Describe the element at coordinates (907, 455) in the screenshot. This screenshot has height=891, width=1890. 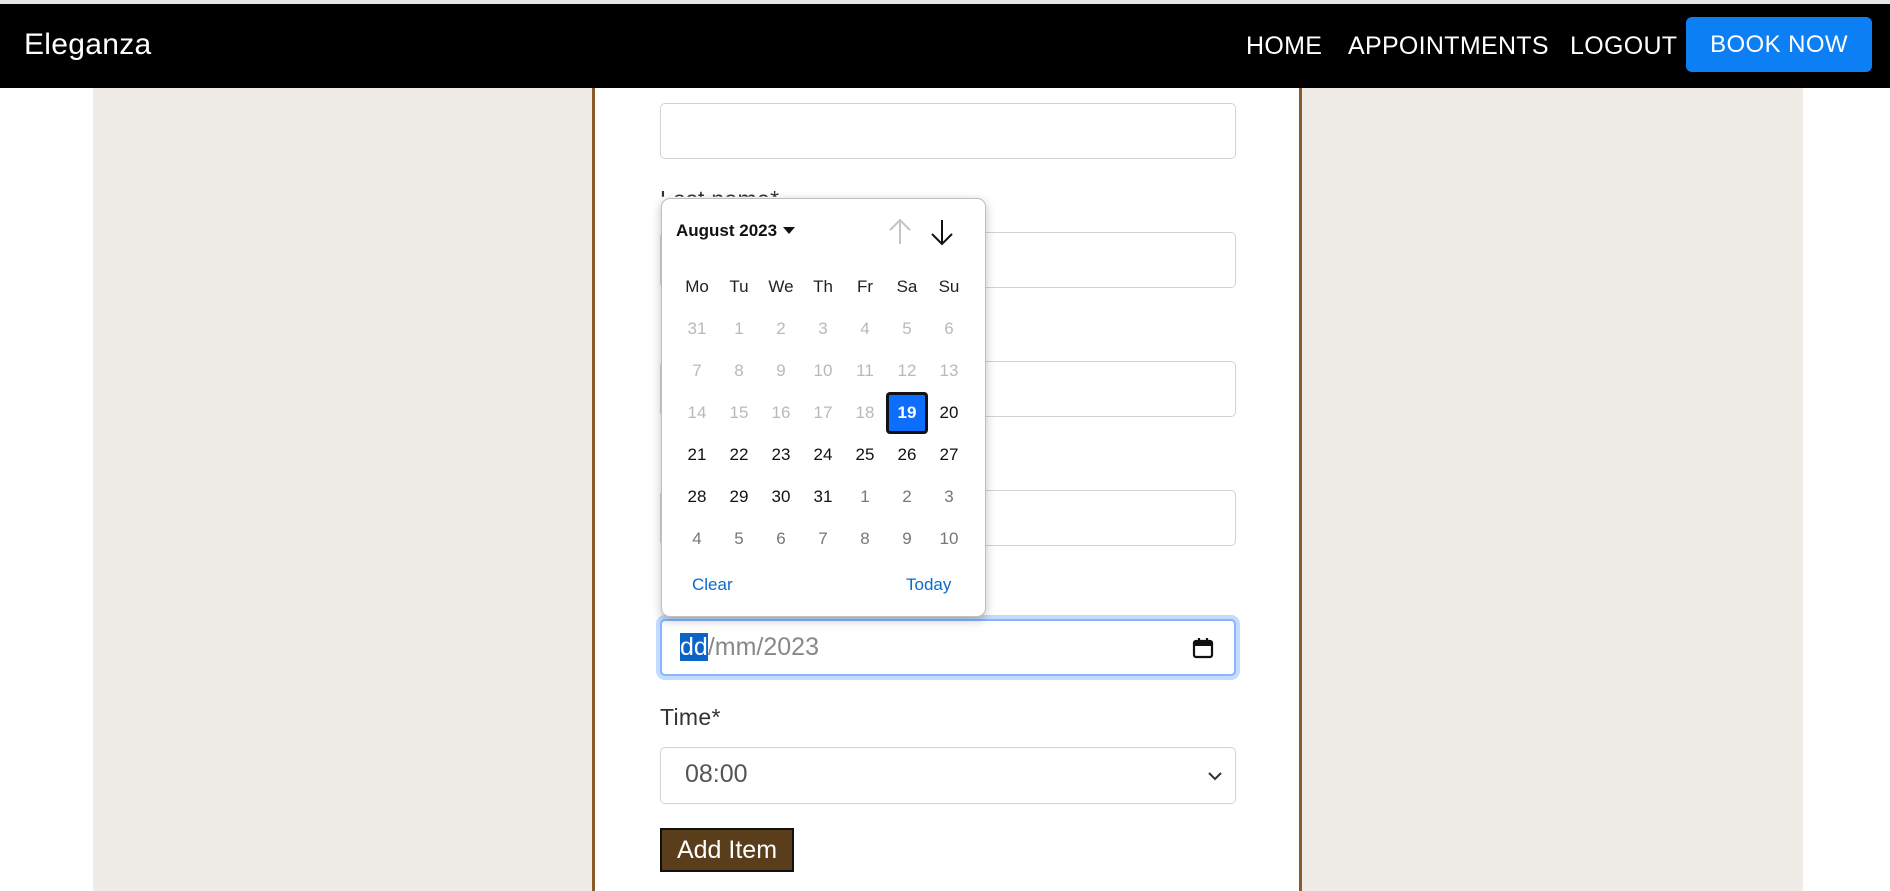
I see `day-cell: 26` at that location.